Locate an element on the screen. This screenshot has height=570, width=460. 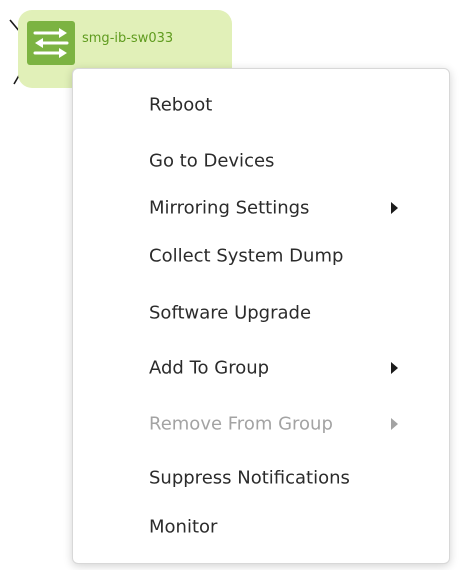
menu-item-label: Reboot is located at coordinates (181, 105).